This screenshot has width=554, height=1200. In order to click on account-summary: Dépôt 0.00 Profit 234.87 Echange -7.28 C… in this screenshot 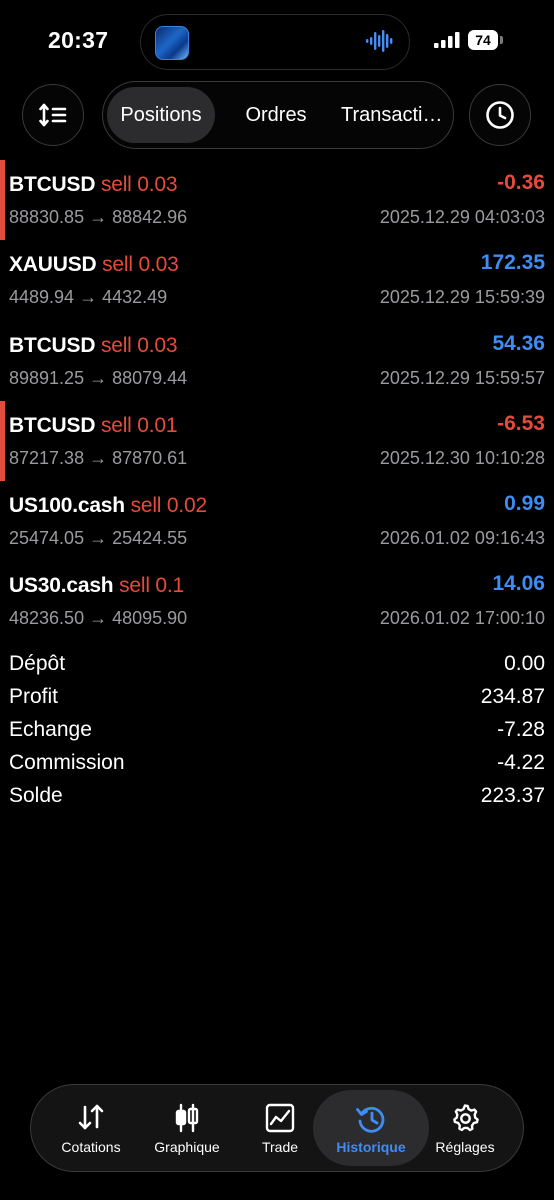, I will do `click(277, 730)`.